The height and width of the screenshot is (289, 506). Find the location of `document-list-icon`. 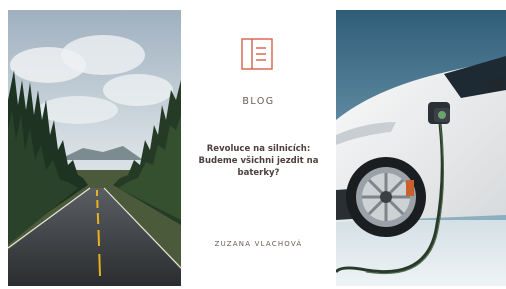

document-list-icon is located at coordinates (257, 54).